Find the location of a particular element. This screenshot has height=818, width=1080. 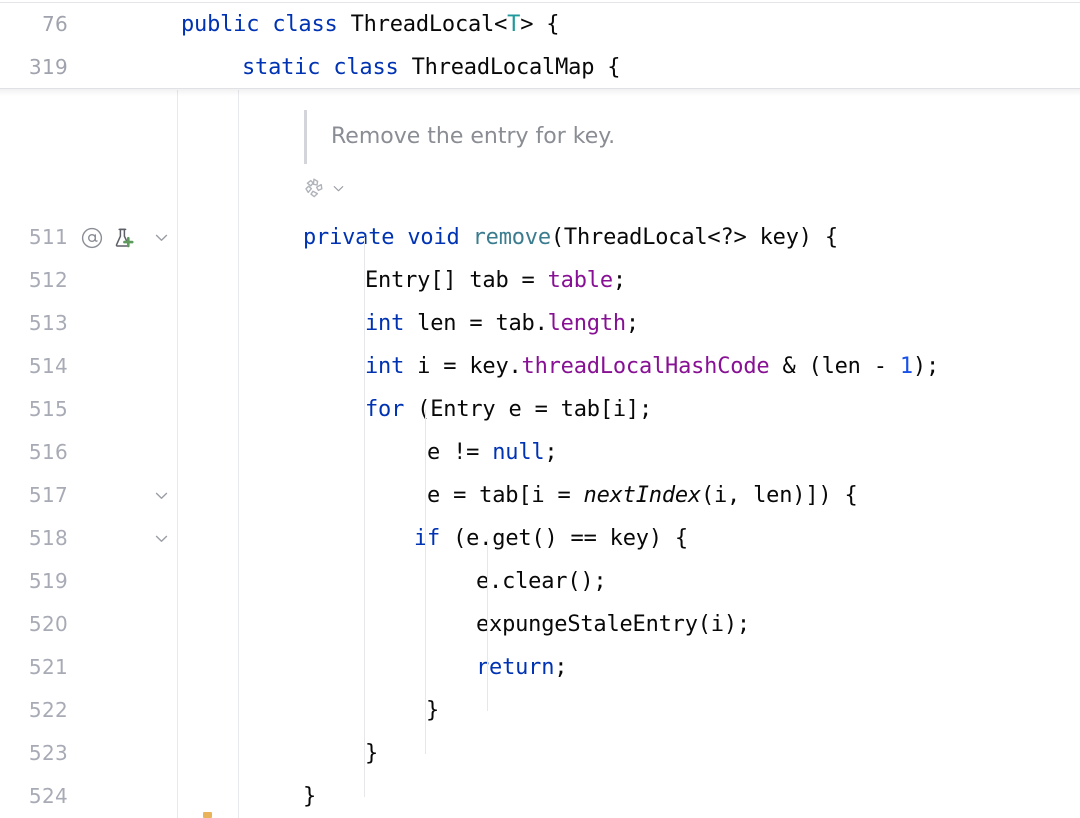

code-line-row: 513 int len = tab.length; is located at coordinates (540, 323).